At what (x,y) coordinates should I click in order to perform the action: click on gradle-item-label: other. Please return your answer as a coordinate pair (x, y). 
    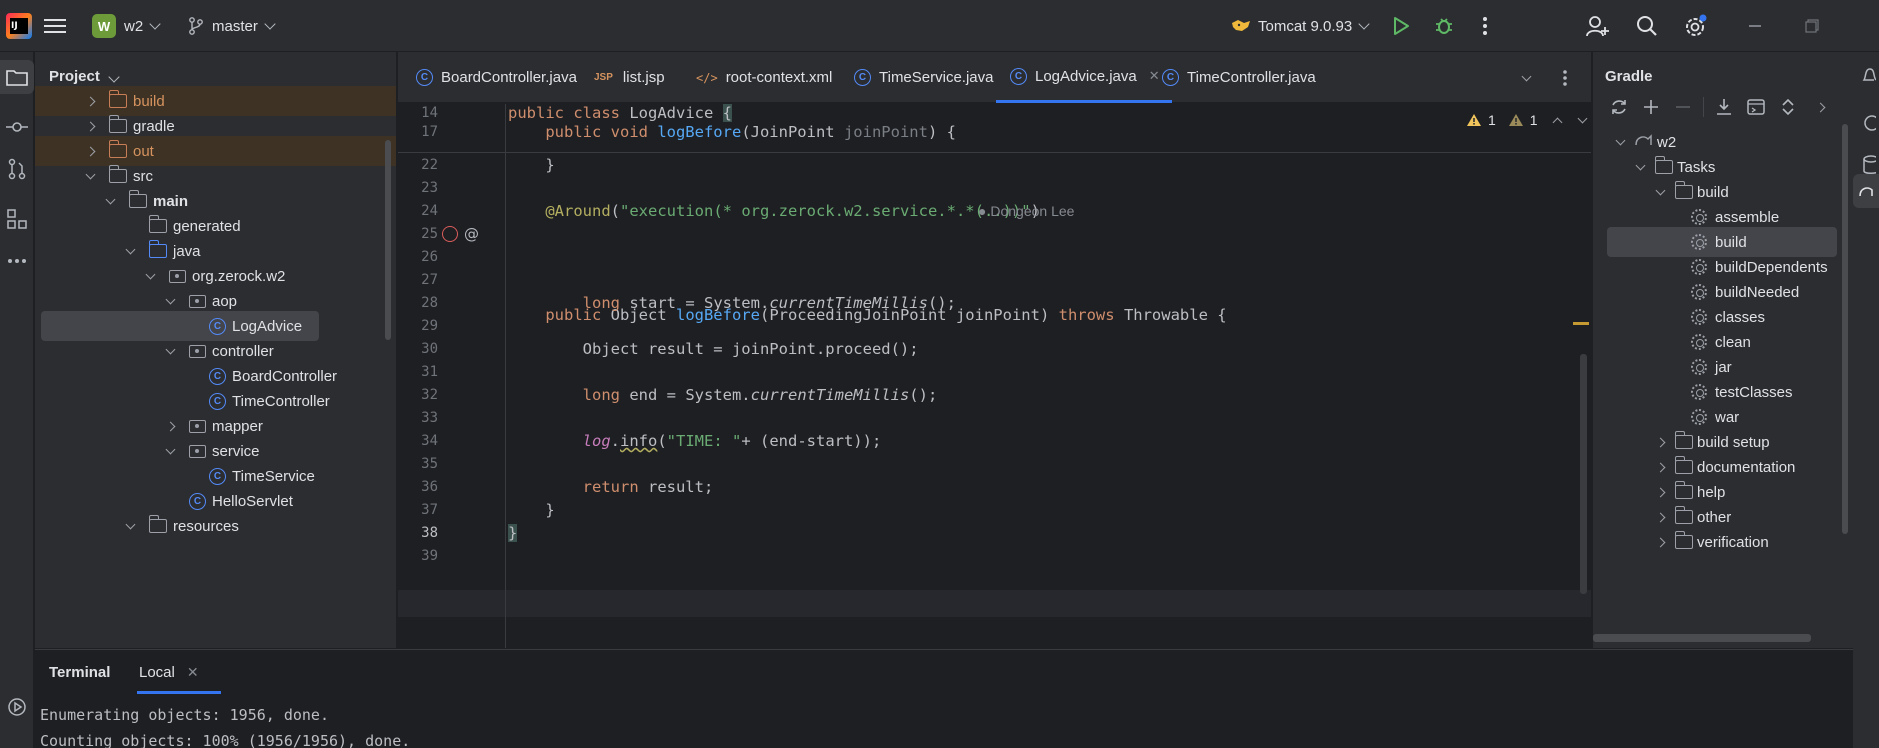
    Looking at the image, I should click on (1714, 517).